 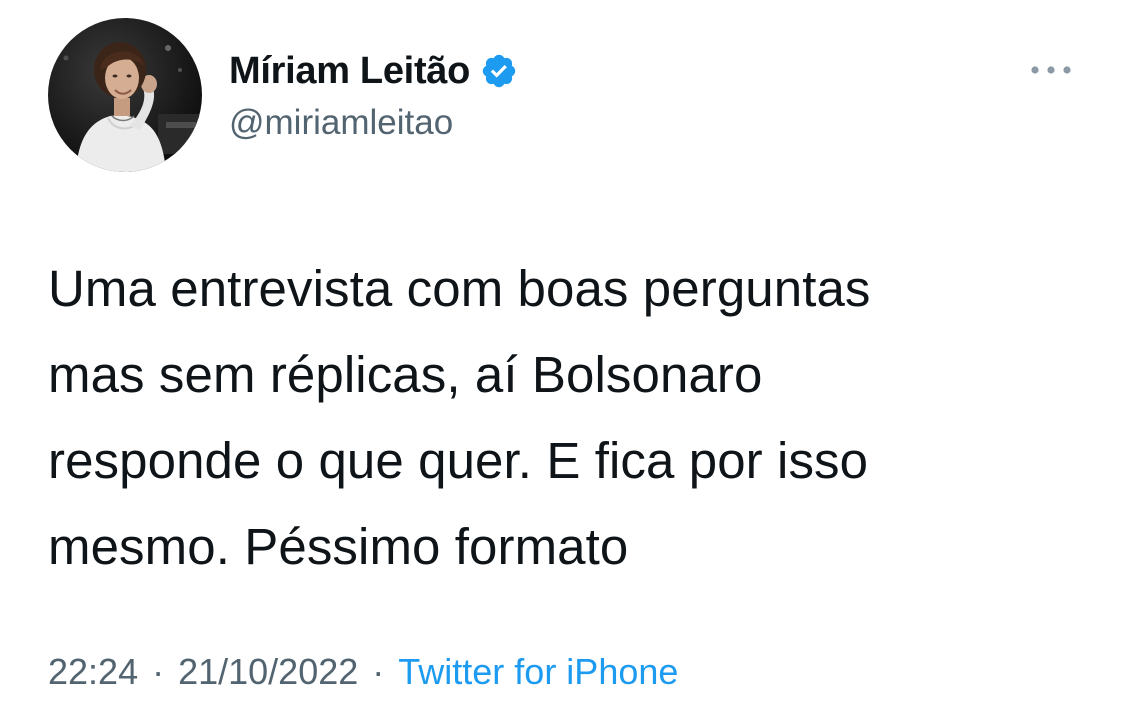 I want to click on tweet-text-line: Uma entrevista com boas perguntas, so click(x=459, y=288).